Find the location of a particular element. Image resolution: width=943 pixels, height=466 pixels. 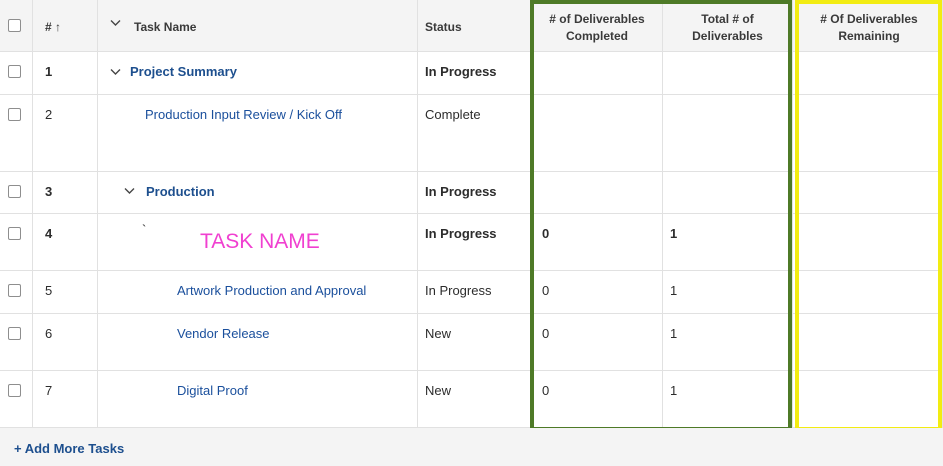

table-row: 6 Vendor Release New 0 1 is located at coordinates (471, 342).